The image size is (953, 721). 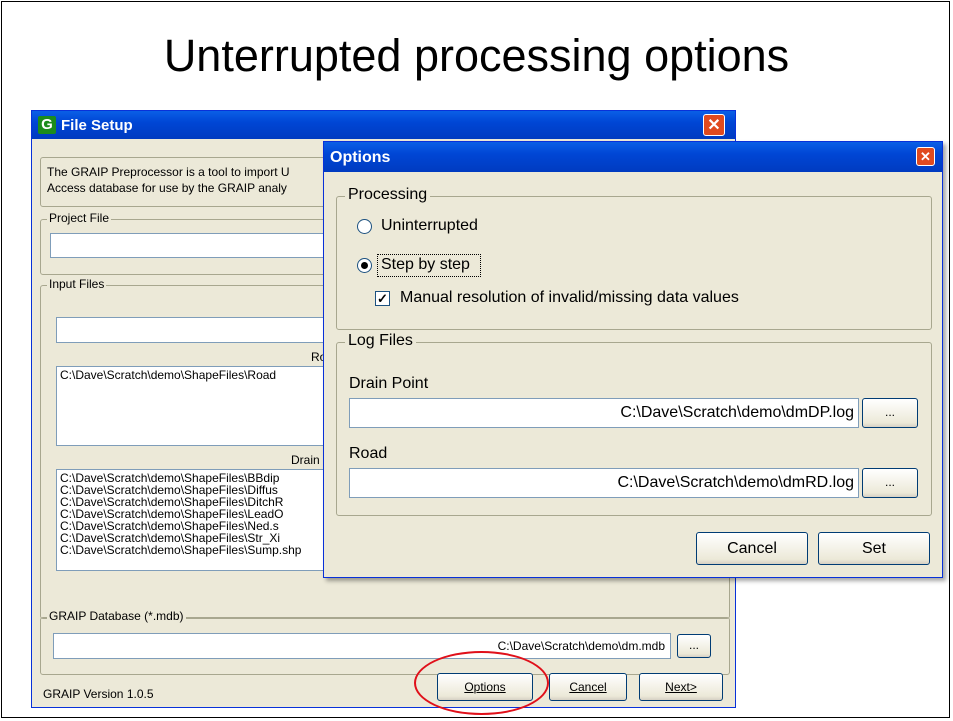 What do you see at coordinates (98, 694) in the screenshot?
I see `version-label: GRAIP Version 1.0.5` at bounding box center [98, 694].